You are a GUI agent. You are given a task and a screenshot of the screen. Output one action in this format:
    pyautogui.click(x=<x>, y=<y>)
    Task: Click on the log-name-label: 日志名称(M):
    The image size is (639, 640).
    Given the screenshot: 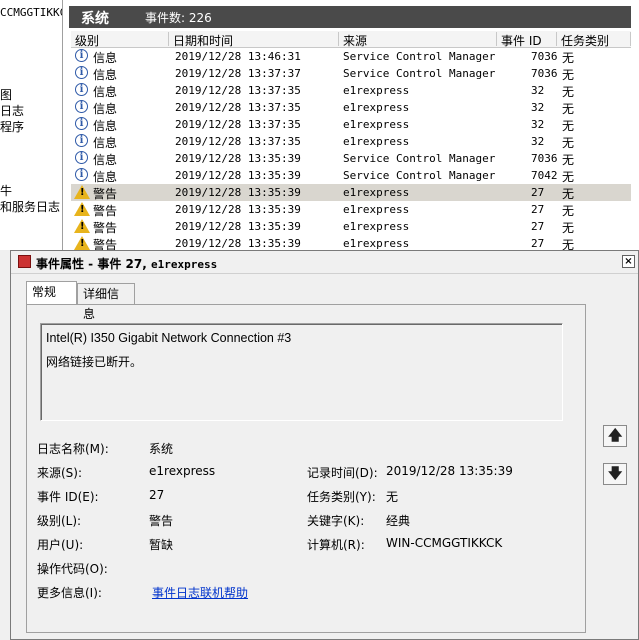 What is the action you would take?
    pyautogui.click(x=73, y=449)
    